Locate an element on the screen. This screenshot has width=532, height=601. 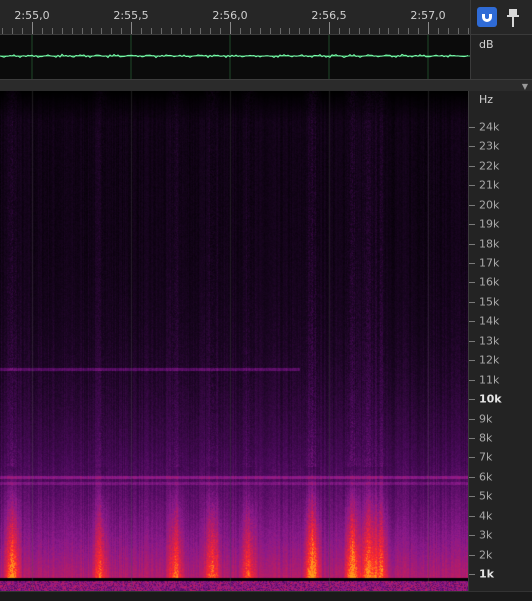
hz-unit-label: Hz is located at coordinates (486, 99).